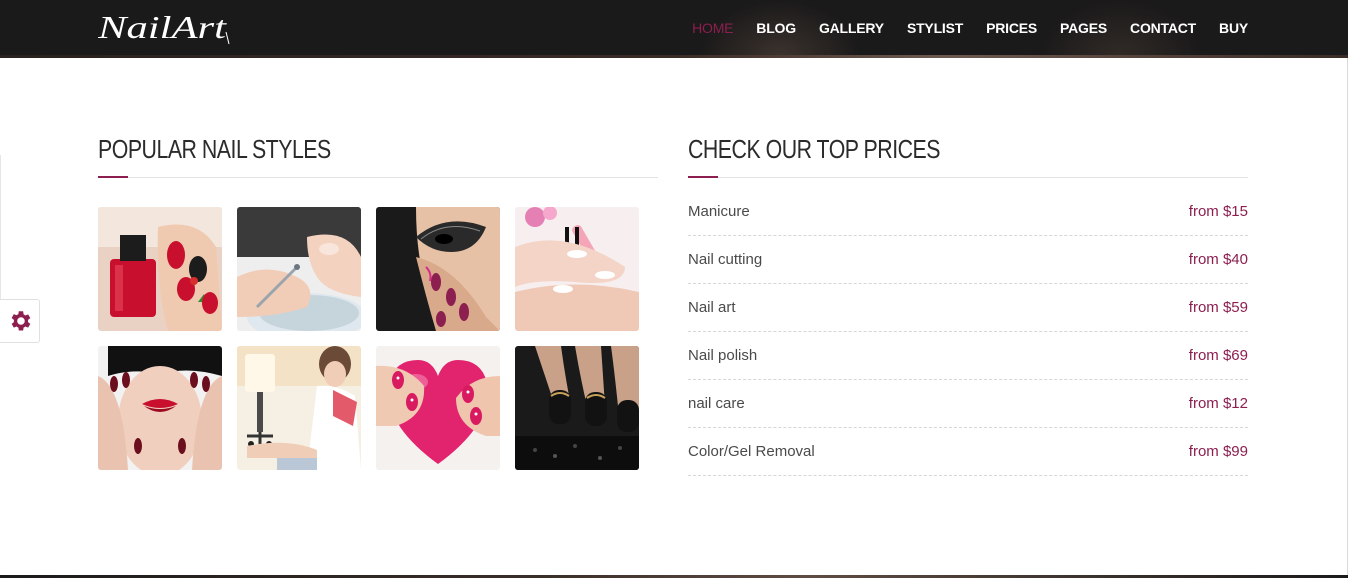 The width and height of the screenshot is (1348, 578). Describe the element at coordinates (712, 28) in the screenshot. I see `nav-item-home: HOME` at that location.